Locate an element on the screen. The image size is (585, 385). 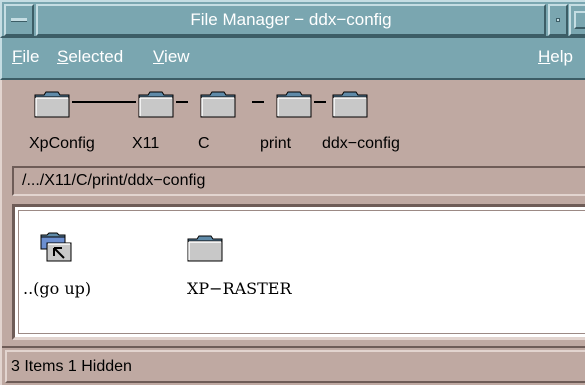
minimize-button is located at coordinates (558, 20).